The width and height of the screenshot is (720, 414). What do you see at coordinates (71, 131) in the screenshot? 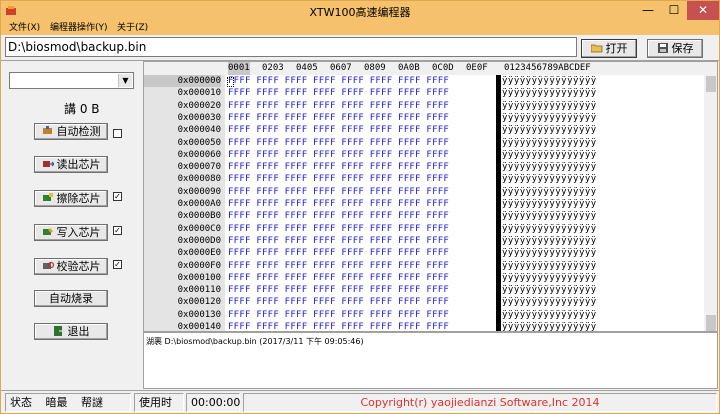
I see `auto-detect-button: 自动检测` at bounding box center [71, 131].